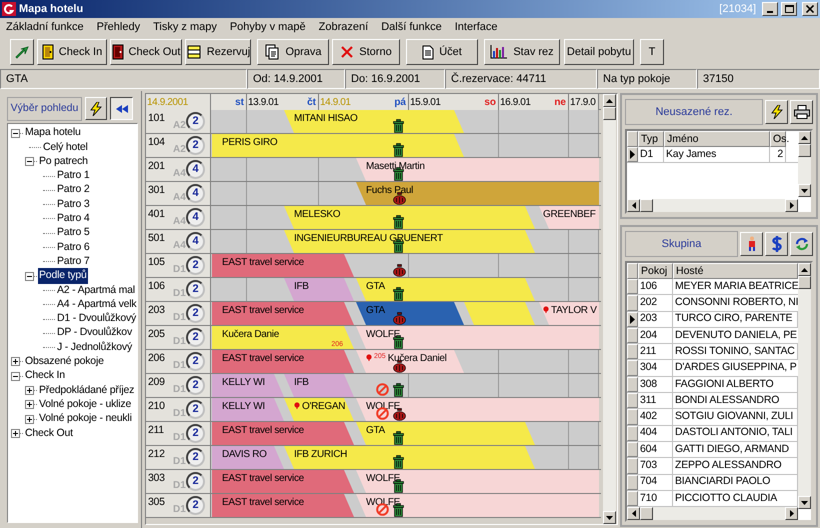 This screenshot has width=820, height=528. I want to click on booking-bar: KELLY WI, so click(248, 409).